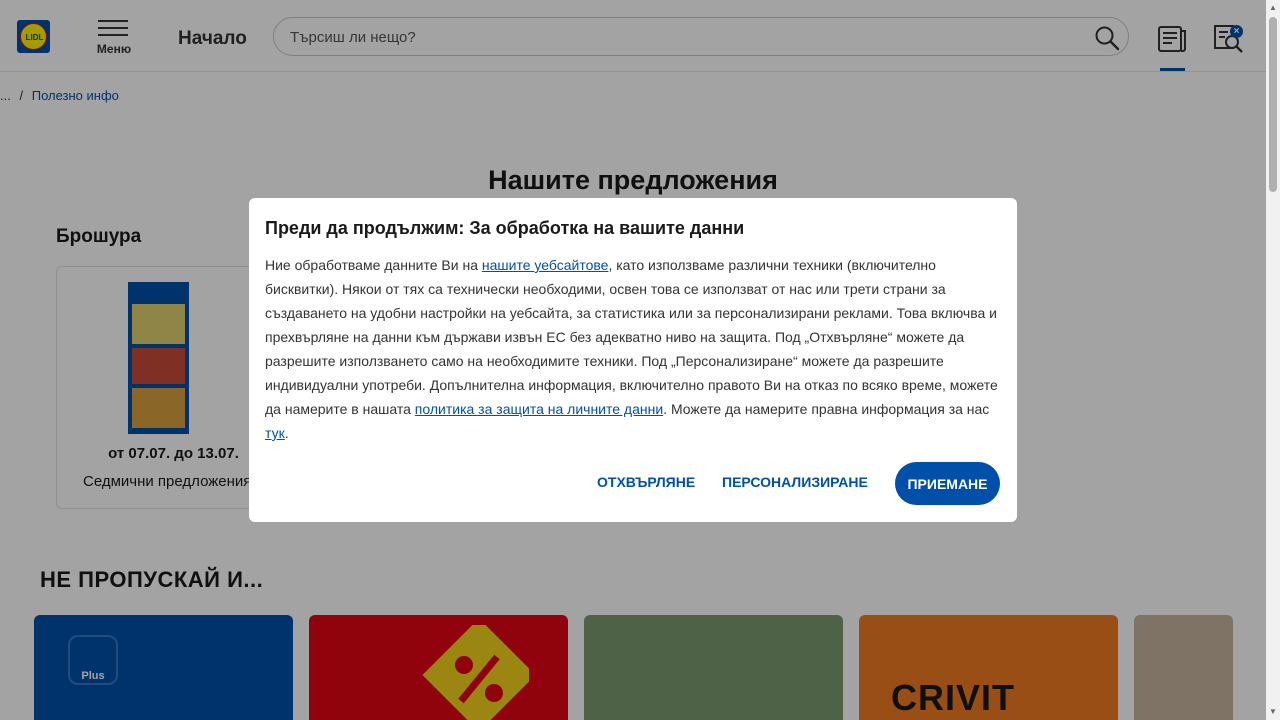  I want to click on scroll-down-arrow-icon: ▼, so click(1273, 712).